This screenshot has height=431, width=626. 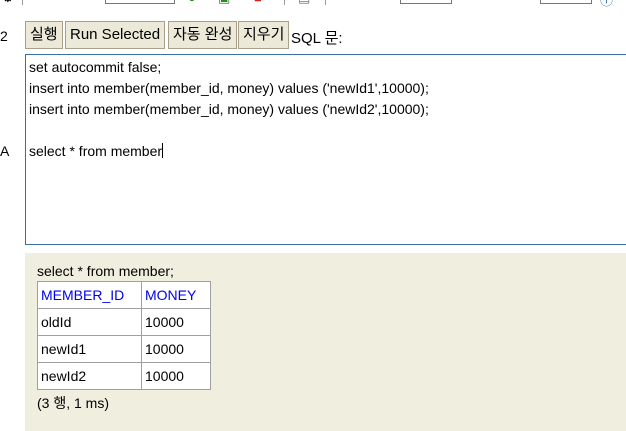 What do you see at coordinates (264, 35) in the screenshot?
I see `clear-button: 지우기` at bounding box center [264, 35].